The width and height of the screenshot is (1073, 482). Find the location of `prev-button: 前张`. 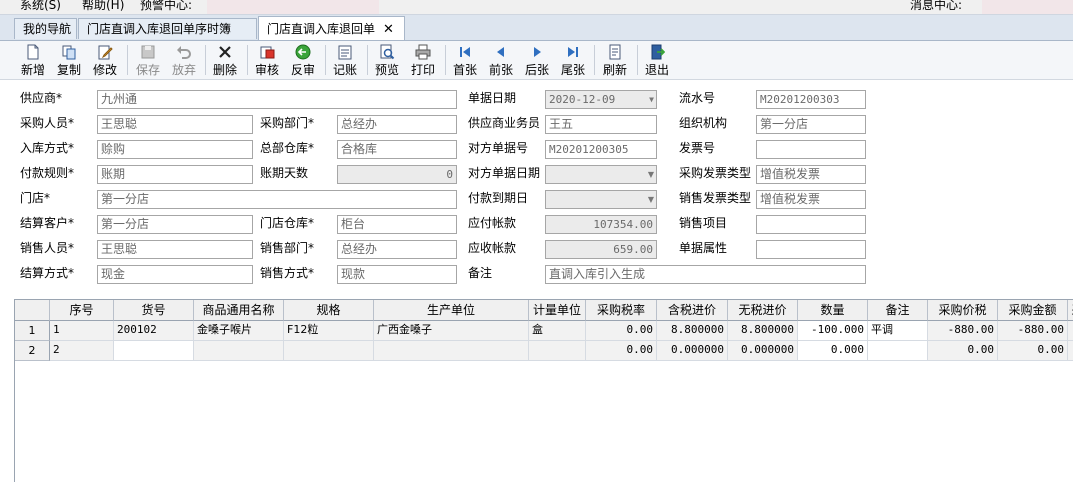

prev-button: 前张 is located at coordinates (501, 60).